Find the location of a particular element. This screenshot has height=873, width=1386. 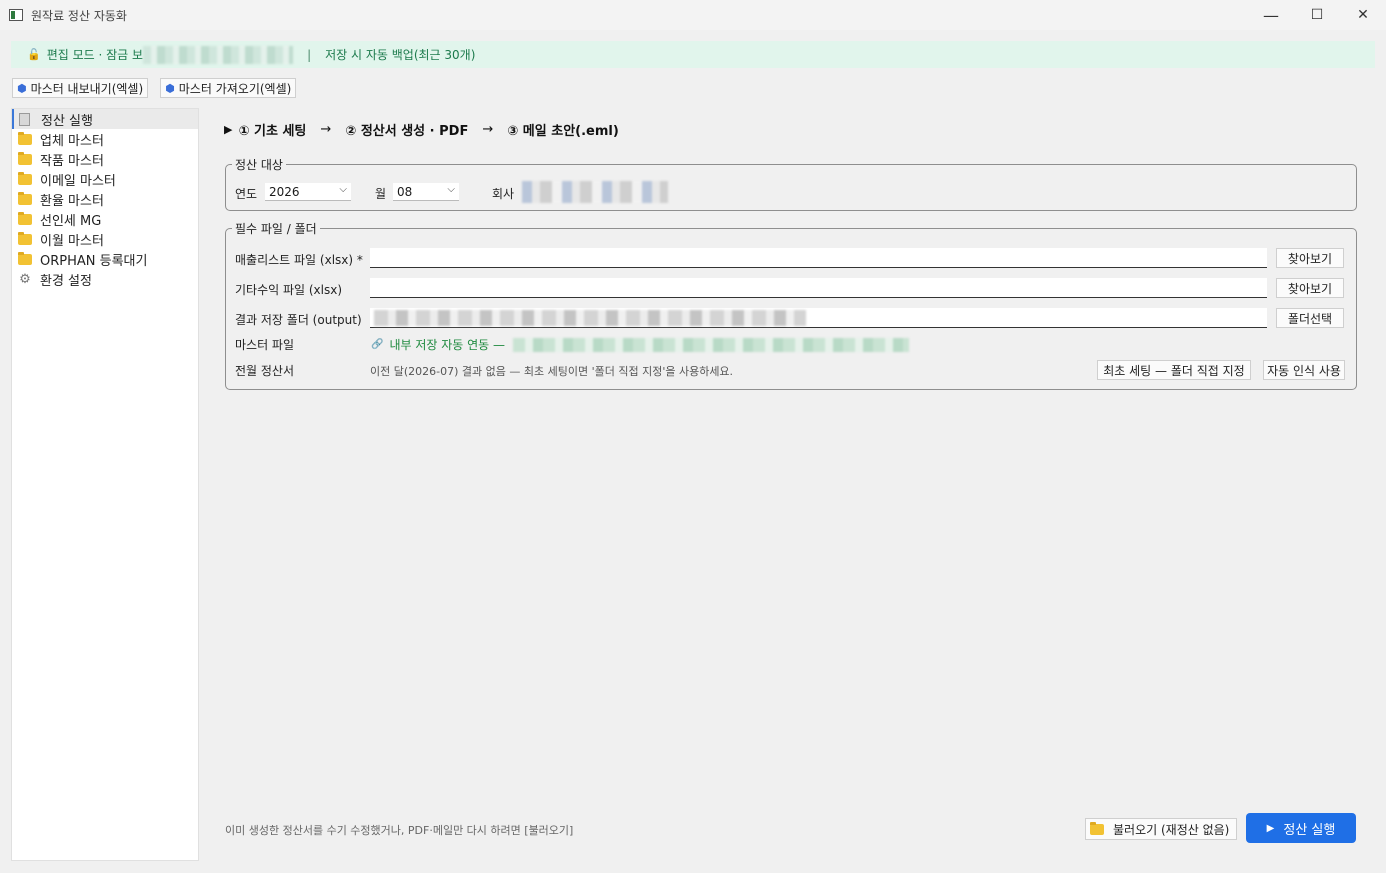

minimize-button: — is located at coordinates (1271, 15).